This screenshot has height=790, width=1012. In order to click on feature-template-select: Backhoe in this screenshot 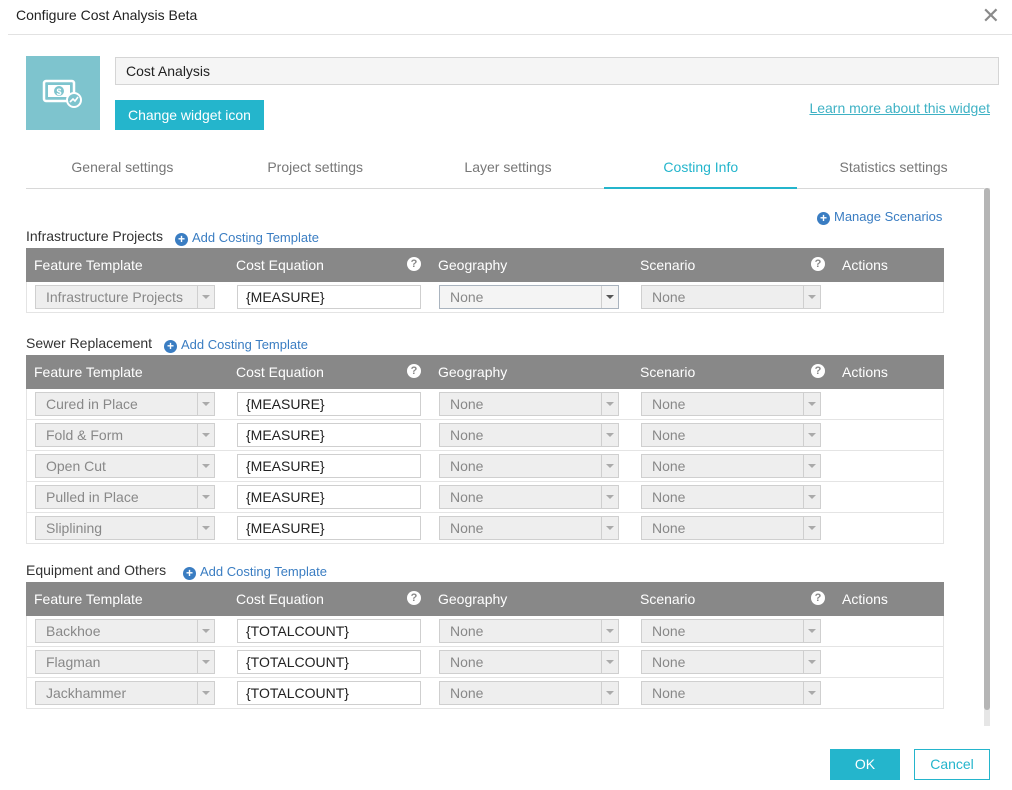, I will do `click(125, 631)`.